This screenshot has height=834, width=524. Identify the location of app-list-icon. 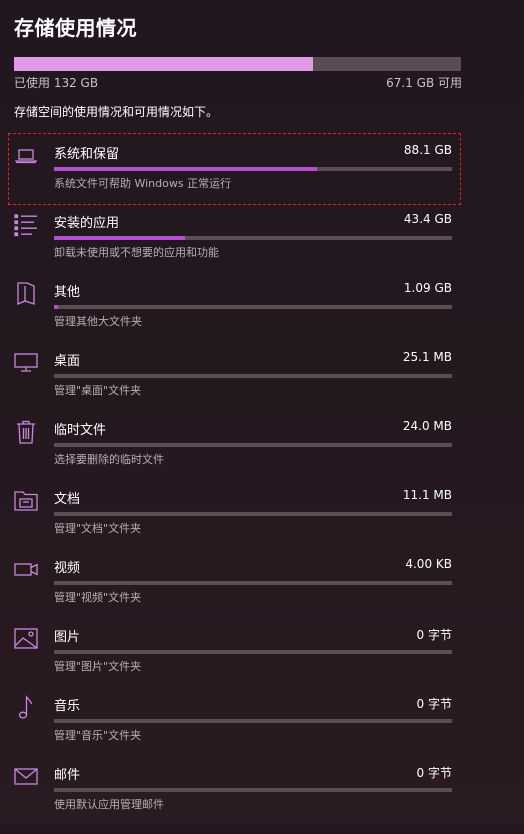
(26, 224).